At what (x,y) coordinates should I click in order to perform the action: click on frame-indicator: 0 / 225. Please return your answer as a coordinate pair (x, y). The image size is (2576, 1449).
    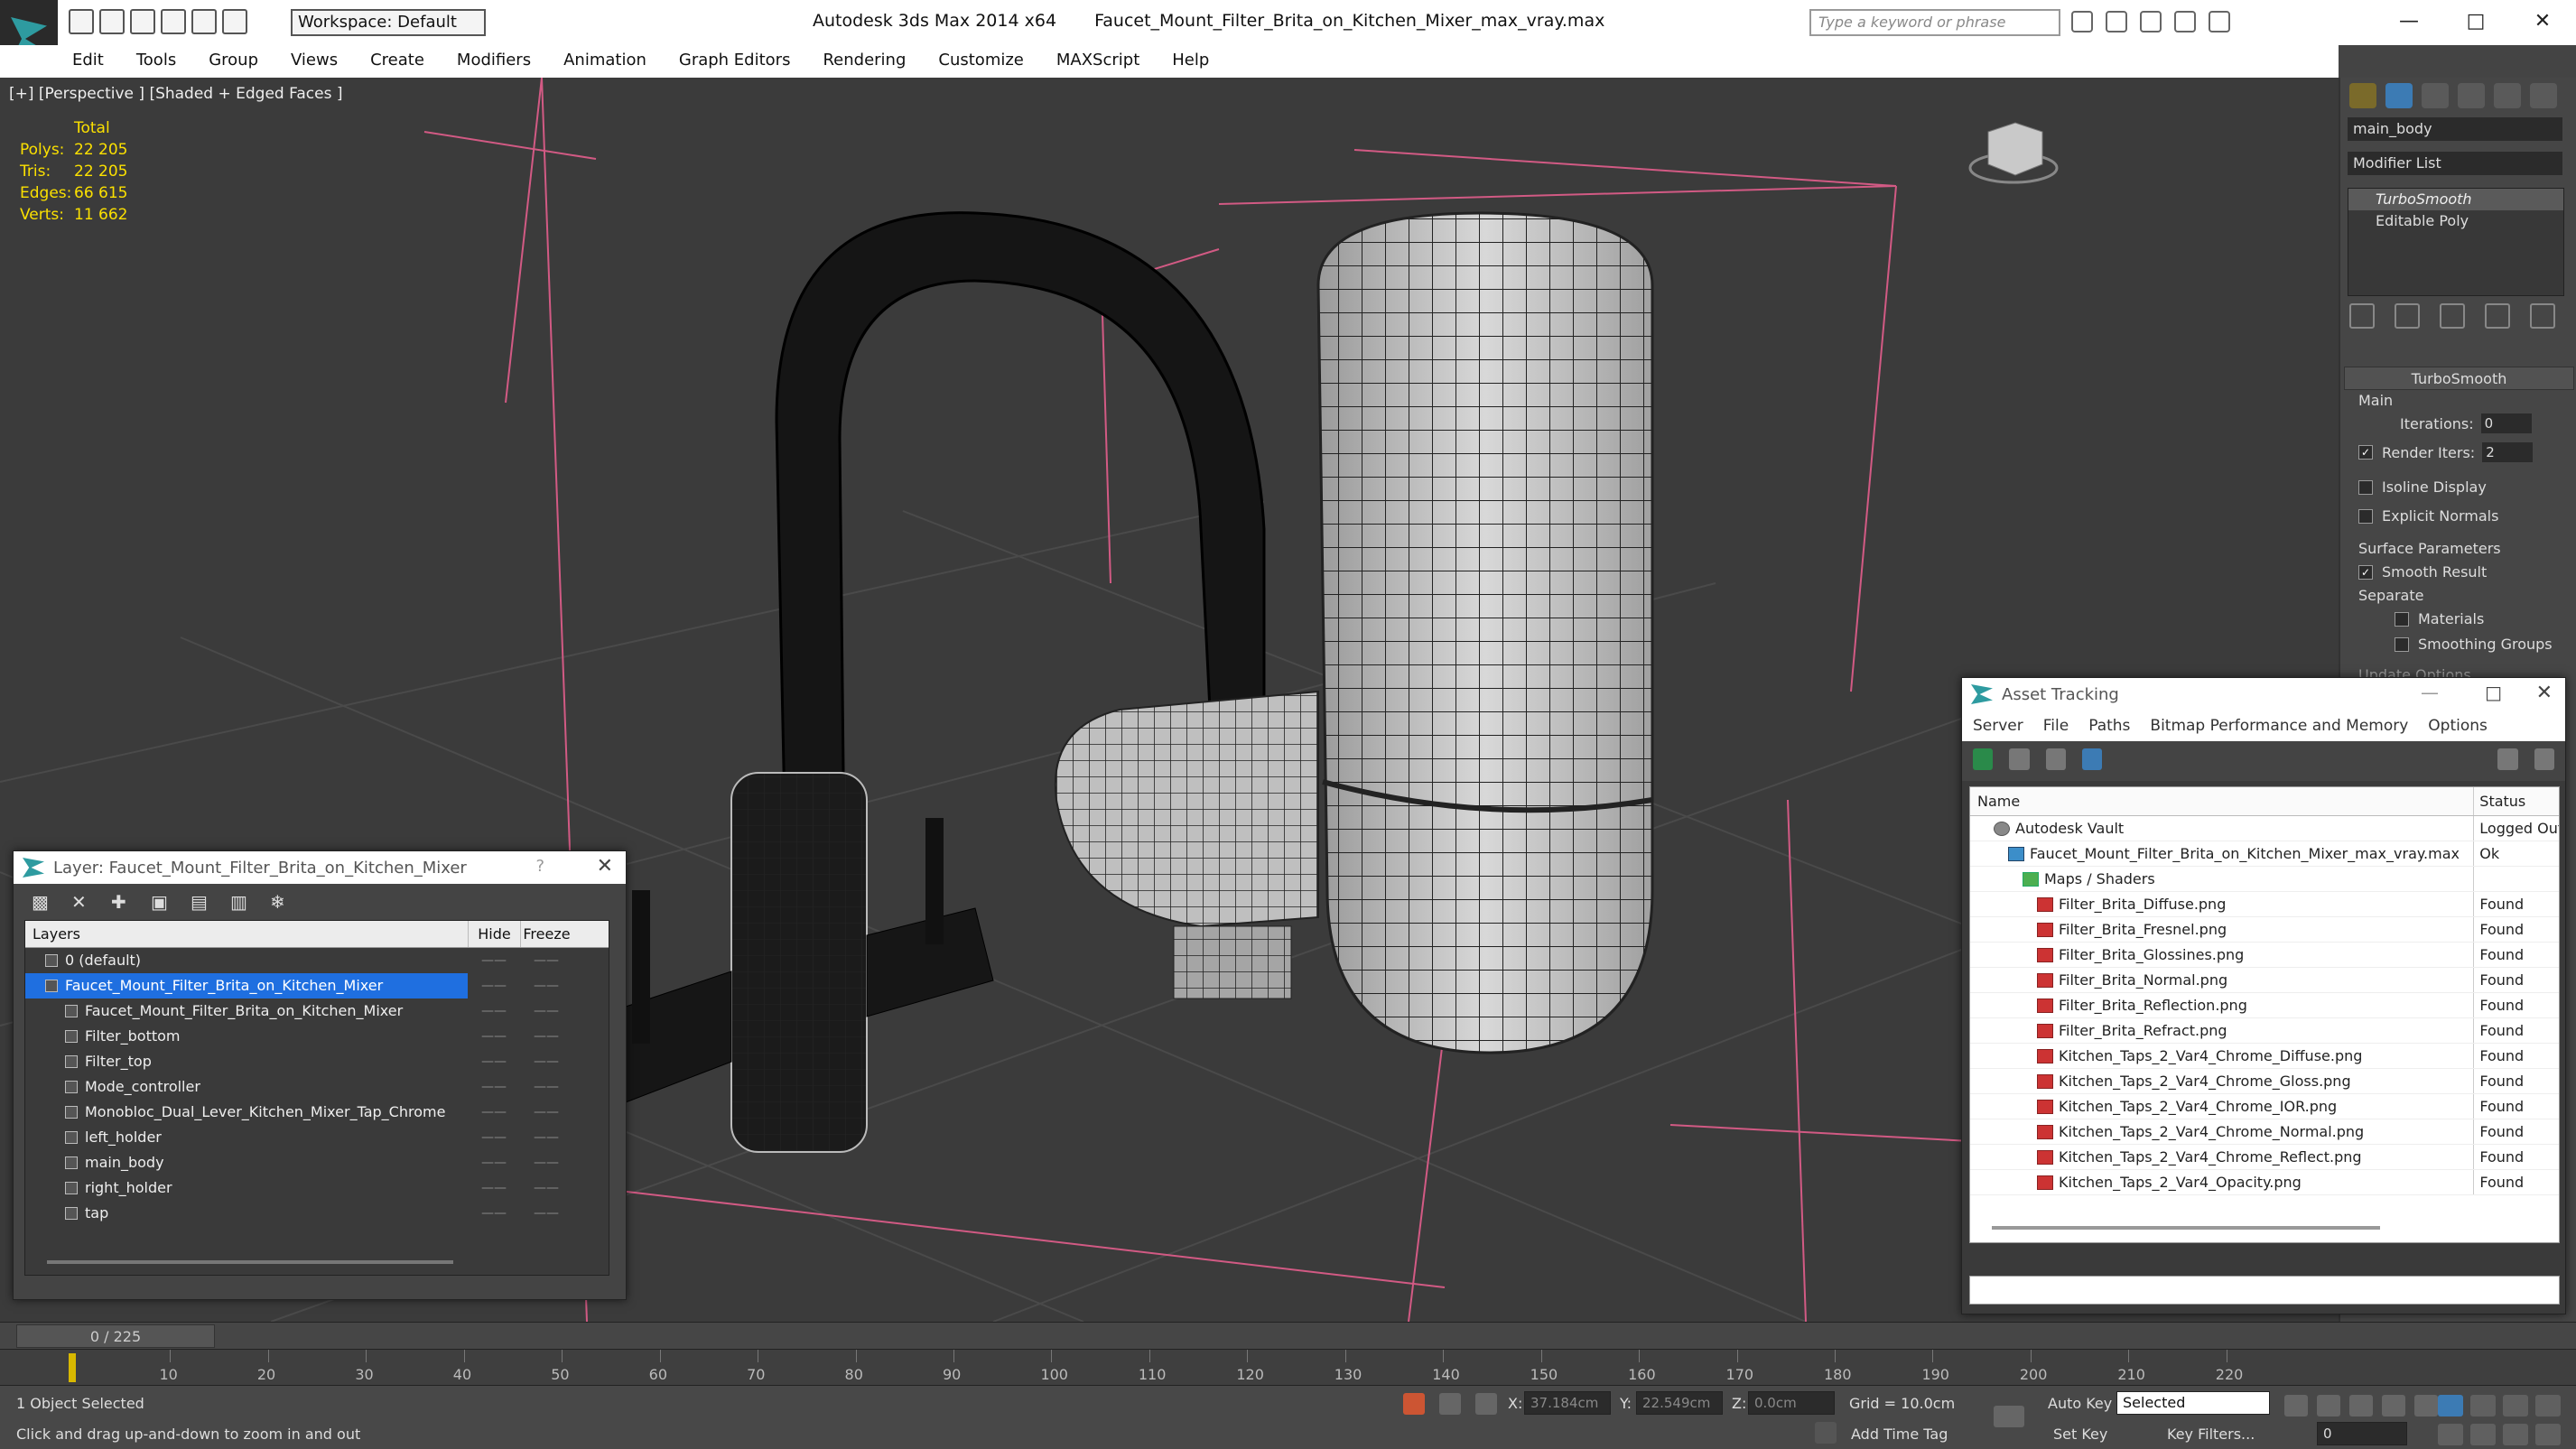
    Looking at the image, I should click on (115, 1336).